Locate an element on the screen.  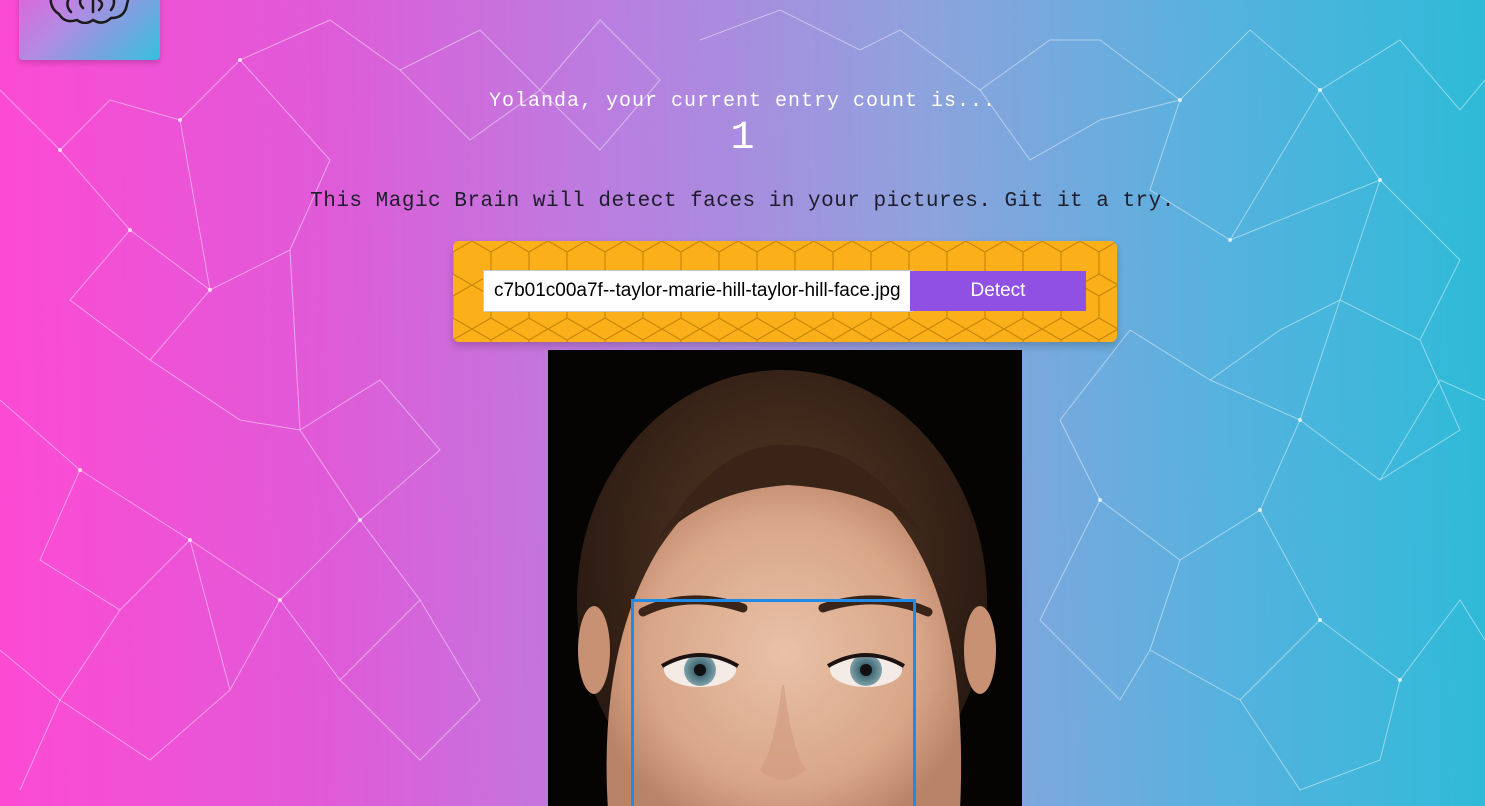
brain-icon is located at coordinates (89, 12).